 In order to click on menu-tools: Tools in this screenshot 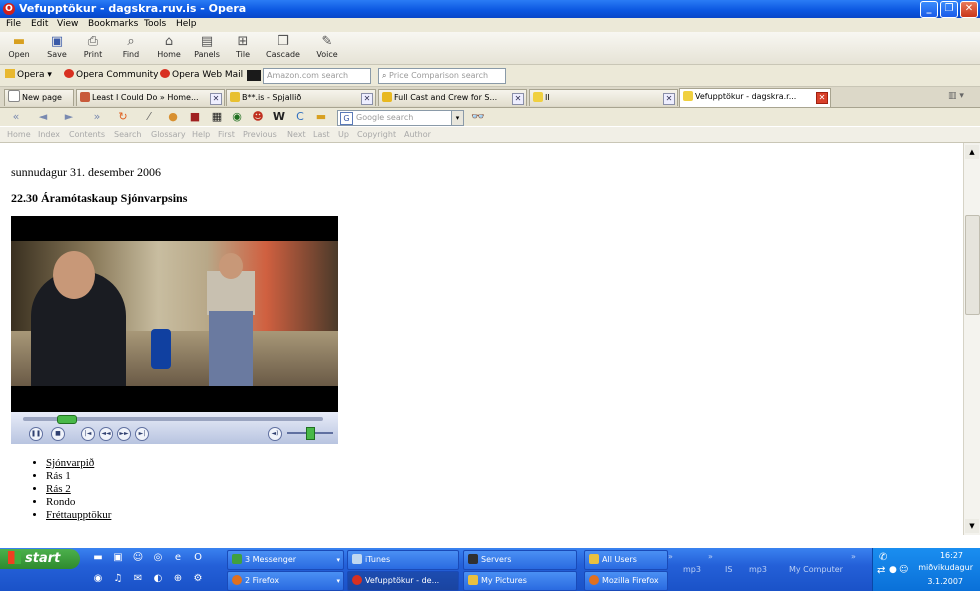, I will do `click(155, 24)`.